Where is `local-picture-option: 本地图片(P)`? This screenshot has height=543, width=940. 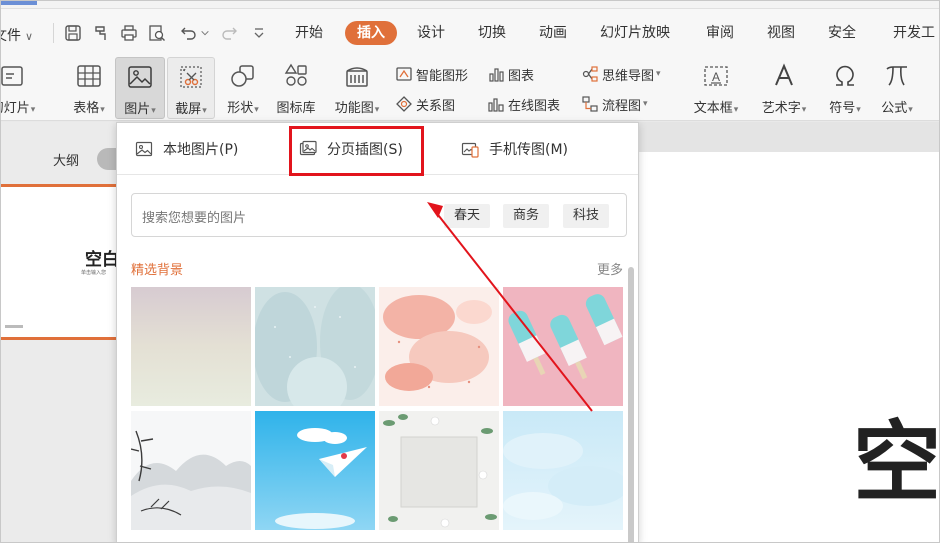
local-picture-option: 本地图片(P) is located at coordinates (186, 149).